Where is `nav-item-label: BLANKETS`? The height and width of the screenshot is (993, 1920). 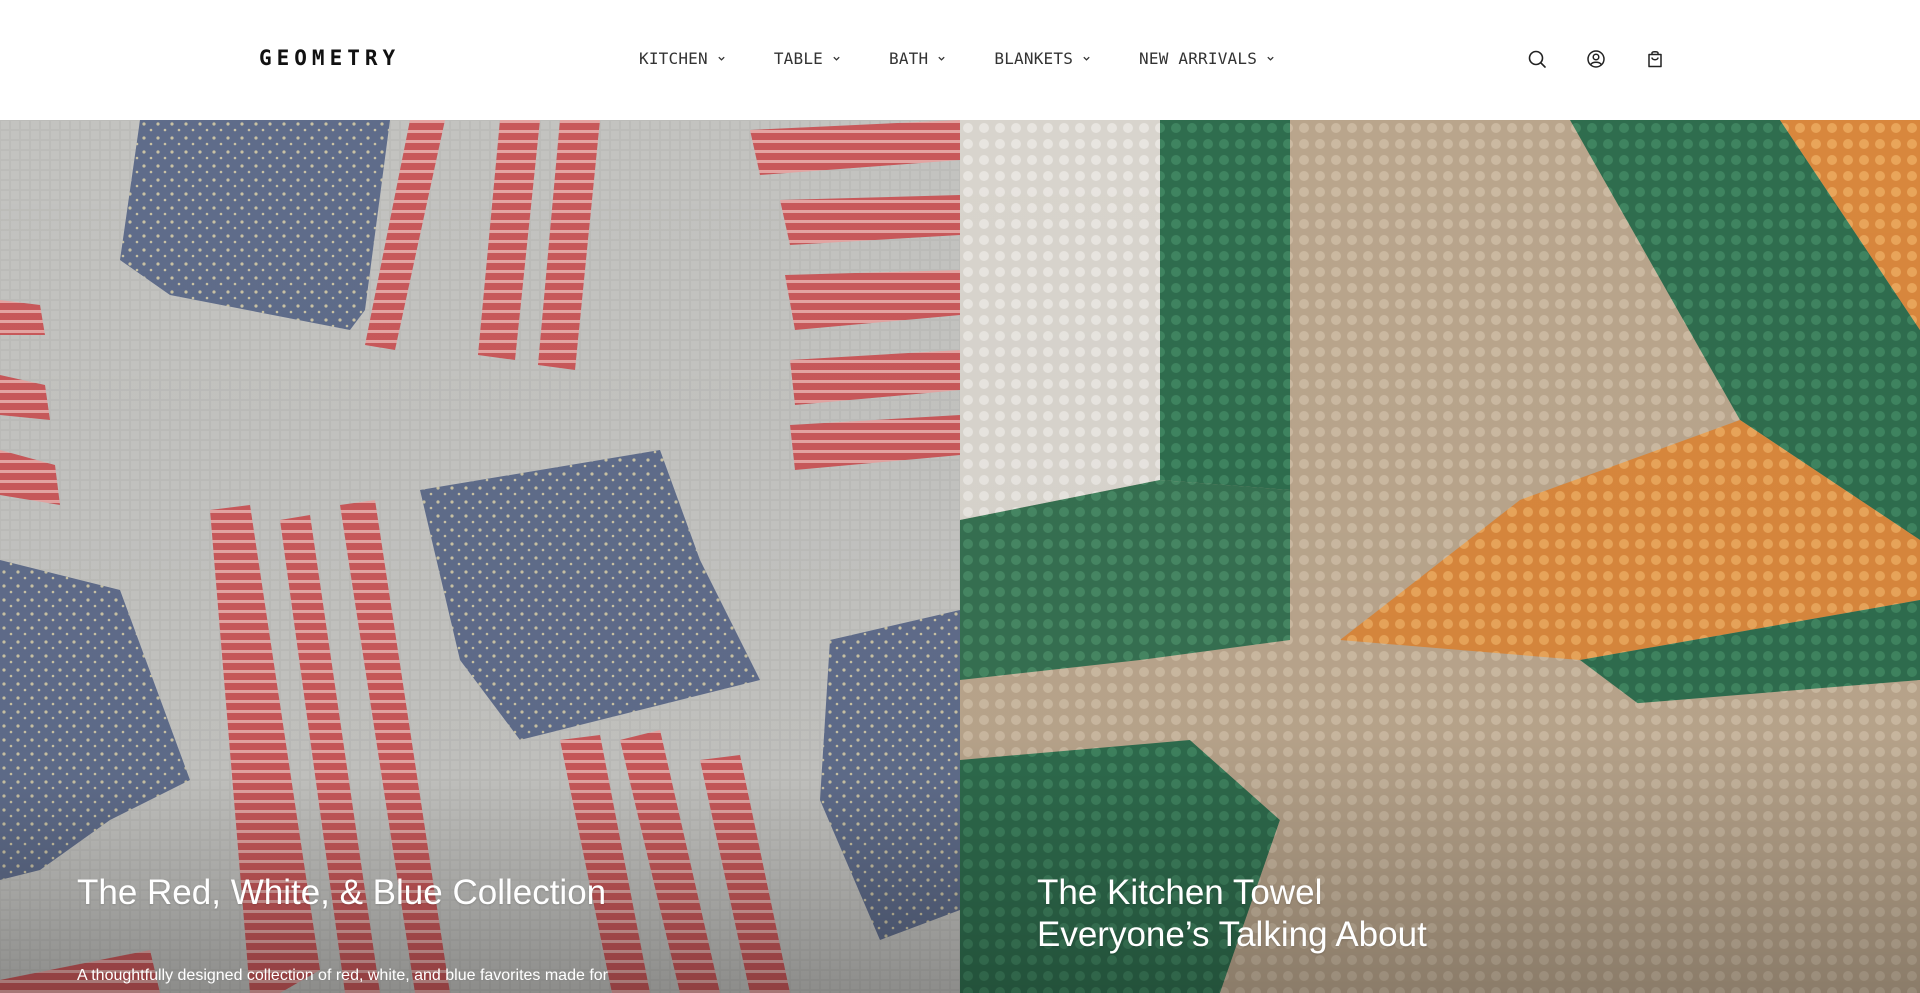 nav-item-label: BLANKETS is located at coordinates (1034, 58).